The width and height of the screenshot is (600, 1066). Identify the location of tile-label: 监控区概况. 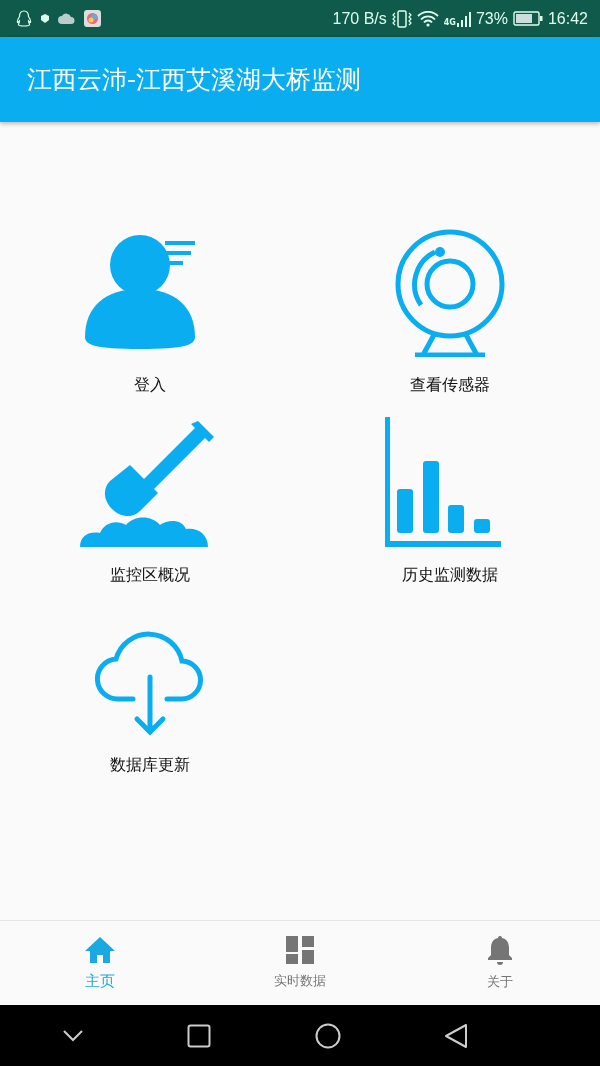
(150, 575).